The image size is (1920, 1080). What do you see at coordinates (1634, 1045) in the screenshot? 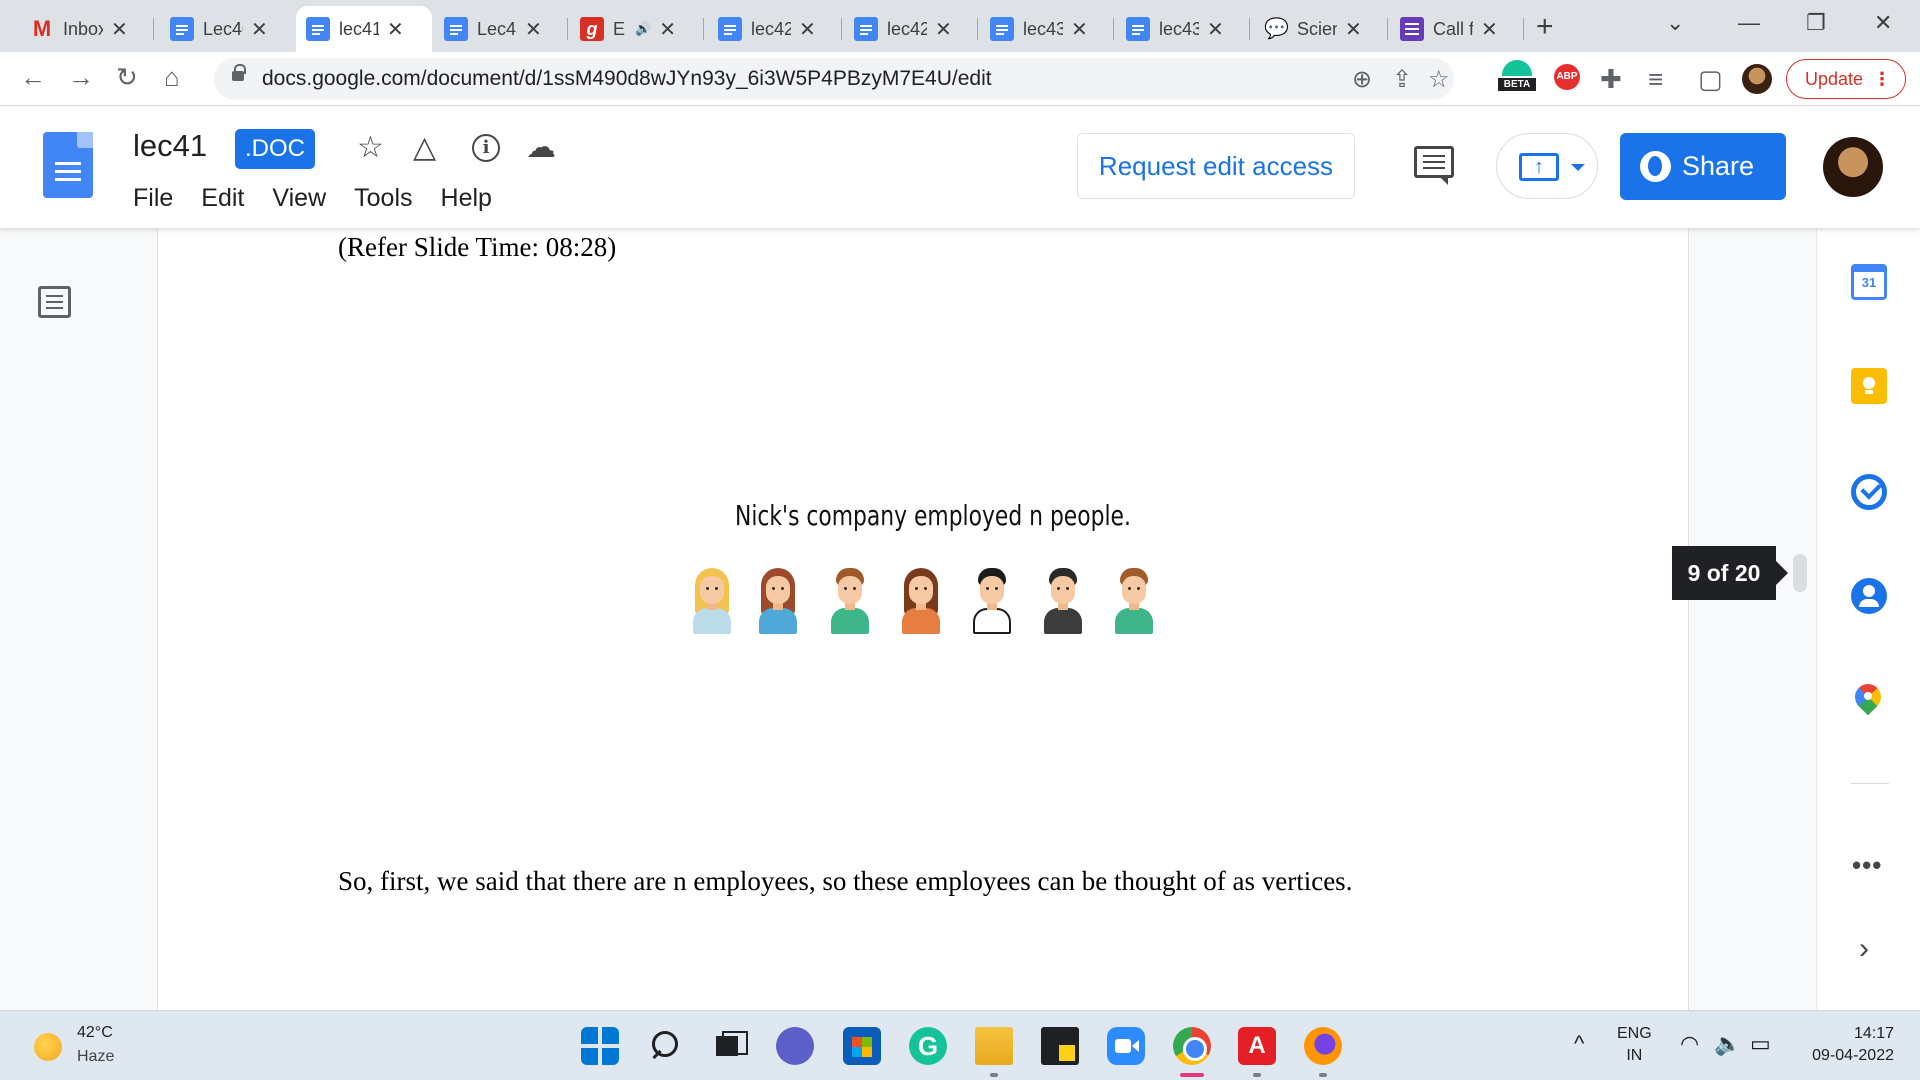
I see `language-indicator: ENG IN` at bounding box center [1634, 1045].